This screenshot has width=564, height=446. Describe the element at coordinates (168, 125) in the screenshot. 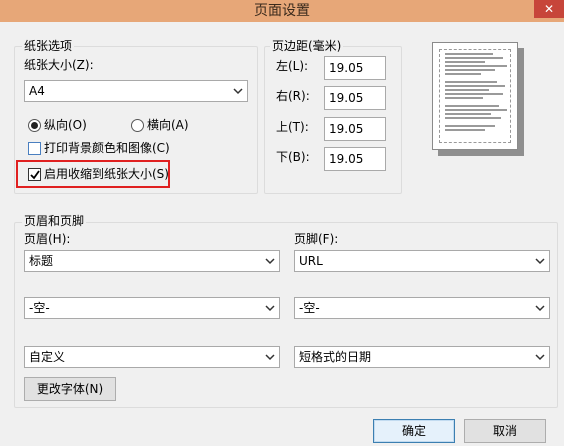

I see `landscape-label: 横向(A)` at that location.